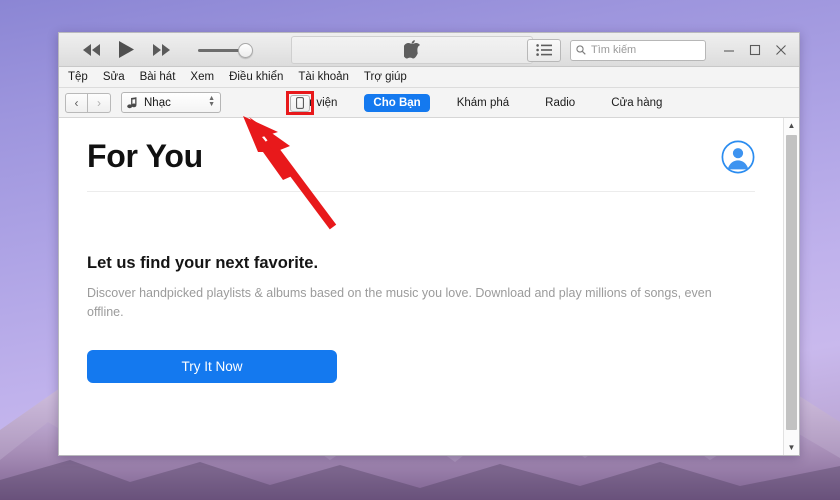 This screenshot has width=840, height=500. Describe the element at coordinates (421, 154) in the screenshot. I see `page-header-row: For You` at that location.